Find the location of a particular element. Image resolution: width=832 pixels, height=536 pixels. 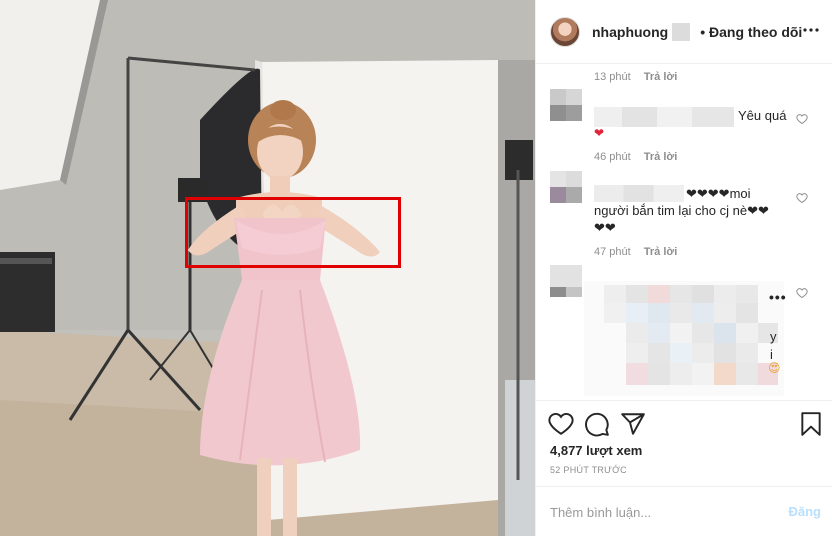

post-timestamp: 52 PHÚT TRƯỚC is located at coordinates (588, 470).